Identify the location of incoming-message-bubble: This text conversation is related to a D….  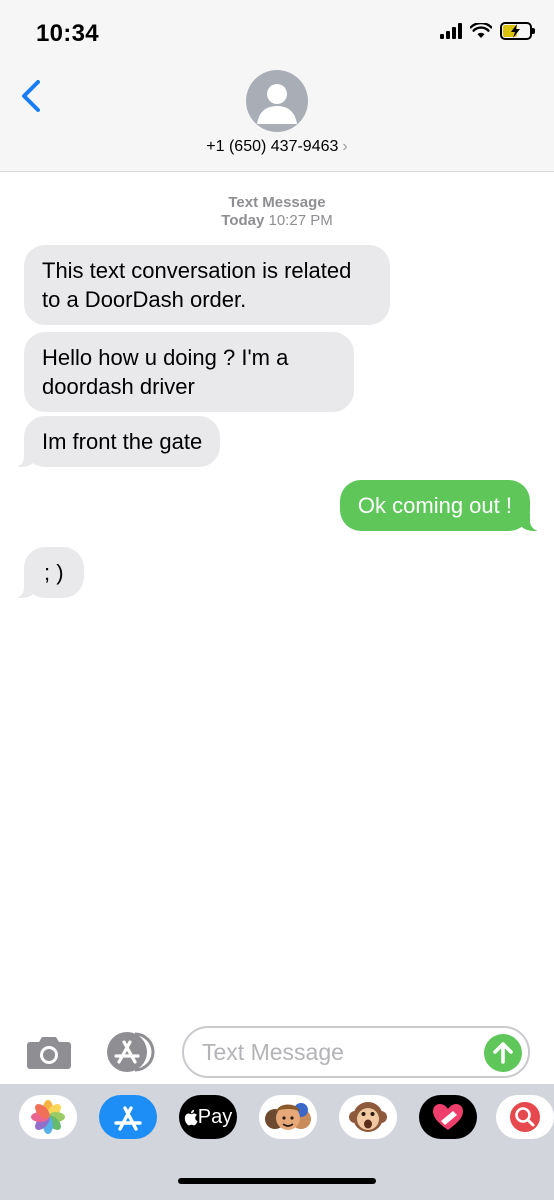
(207, 285).